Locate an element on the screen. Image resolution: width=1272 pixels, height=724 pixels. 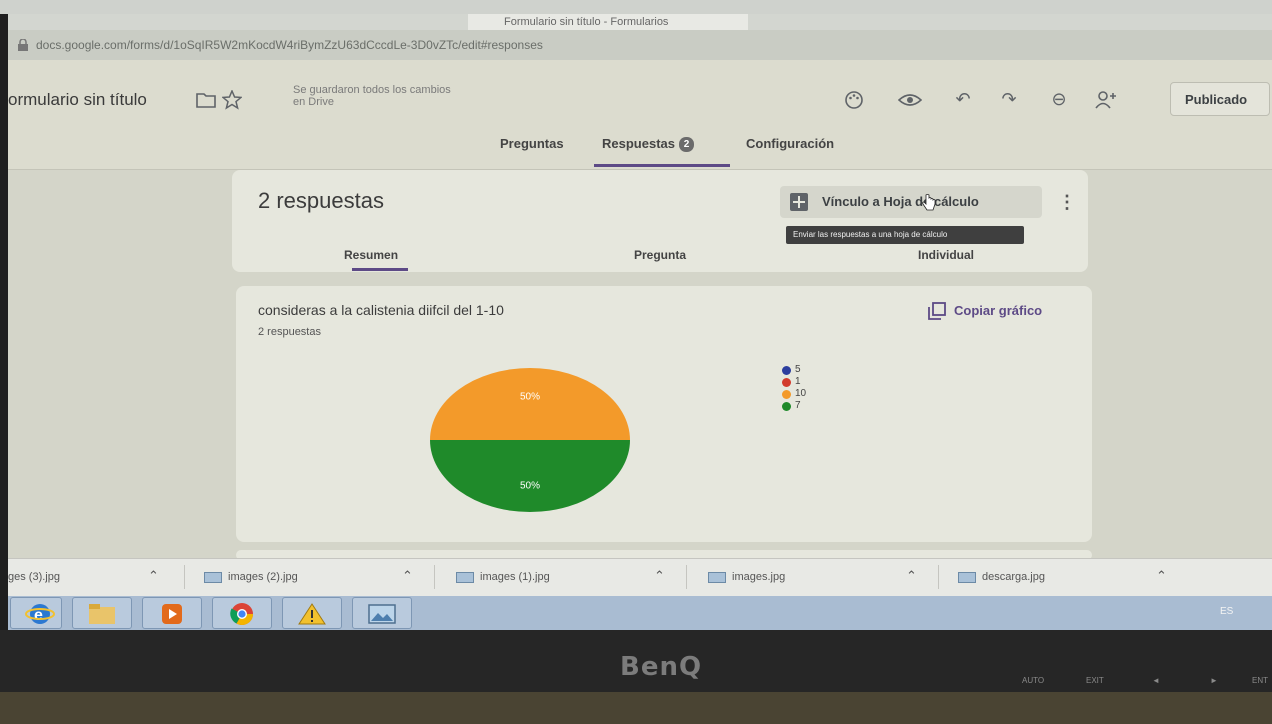
internet-explorer-icon: e is located at coordinates (40, 614).